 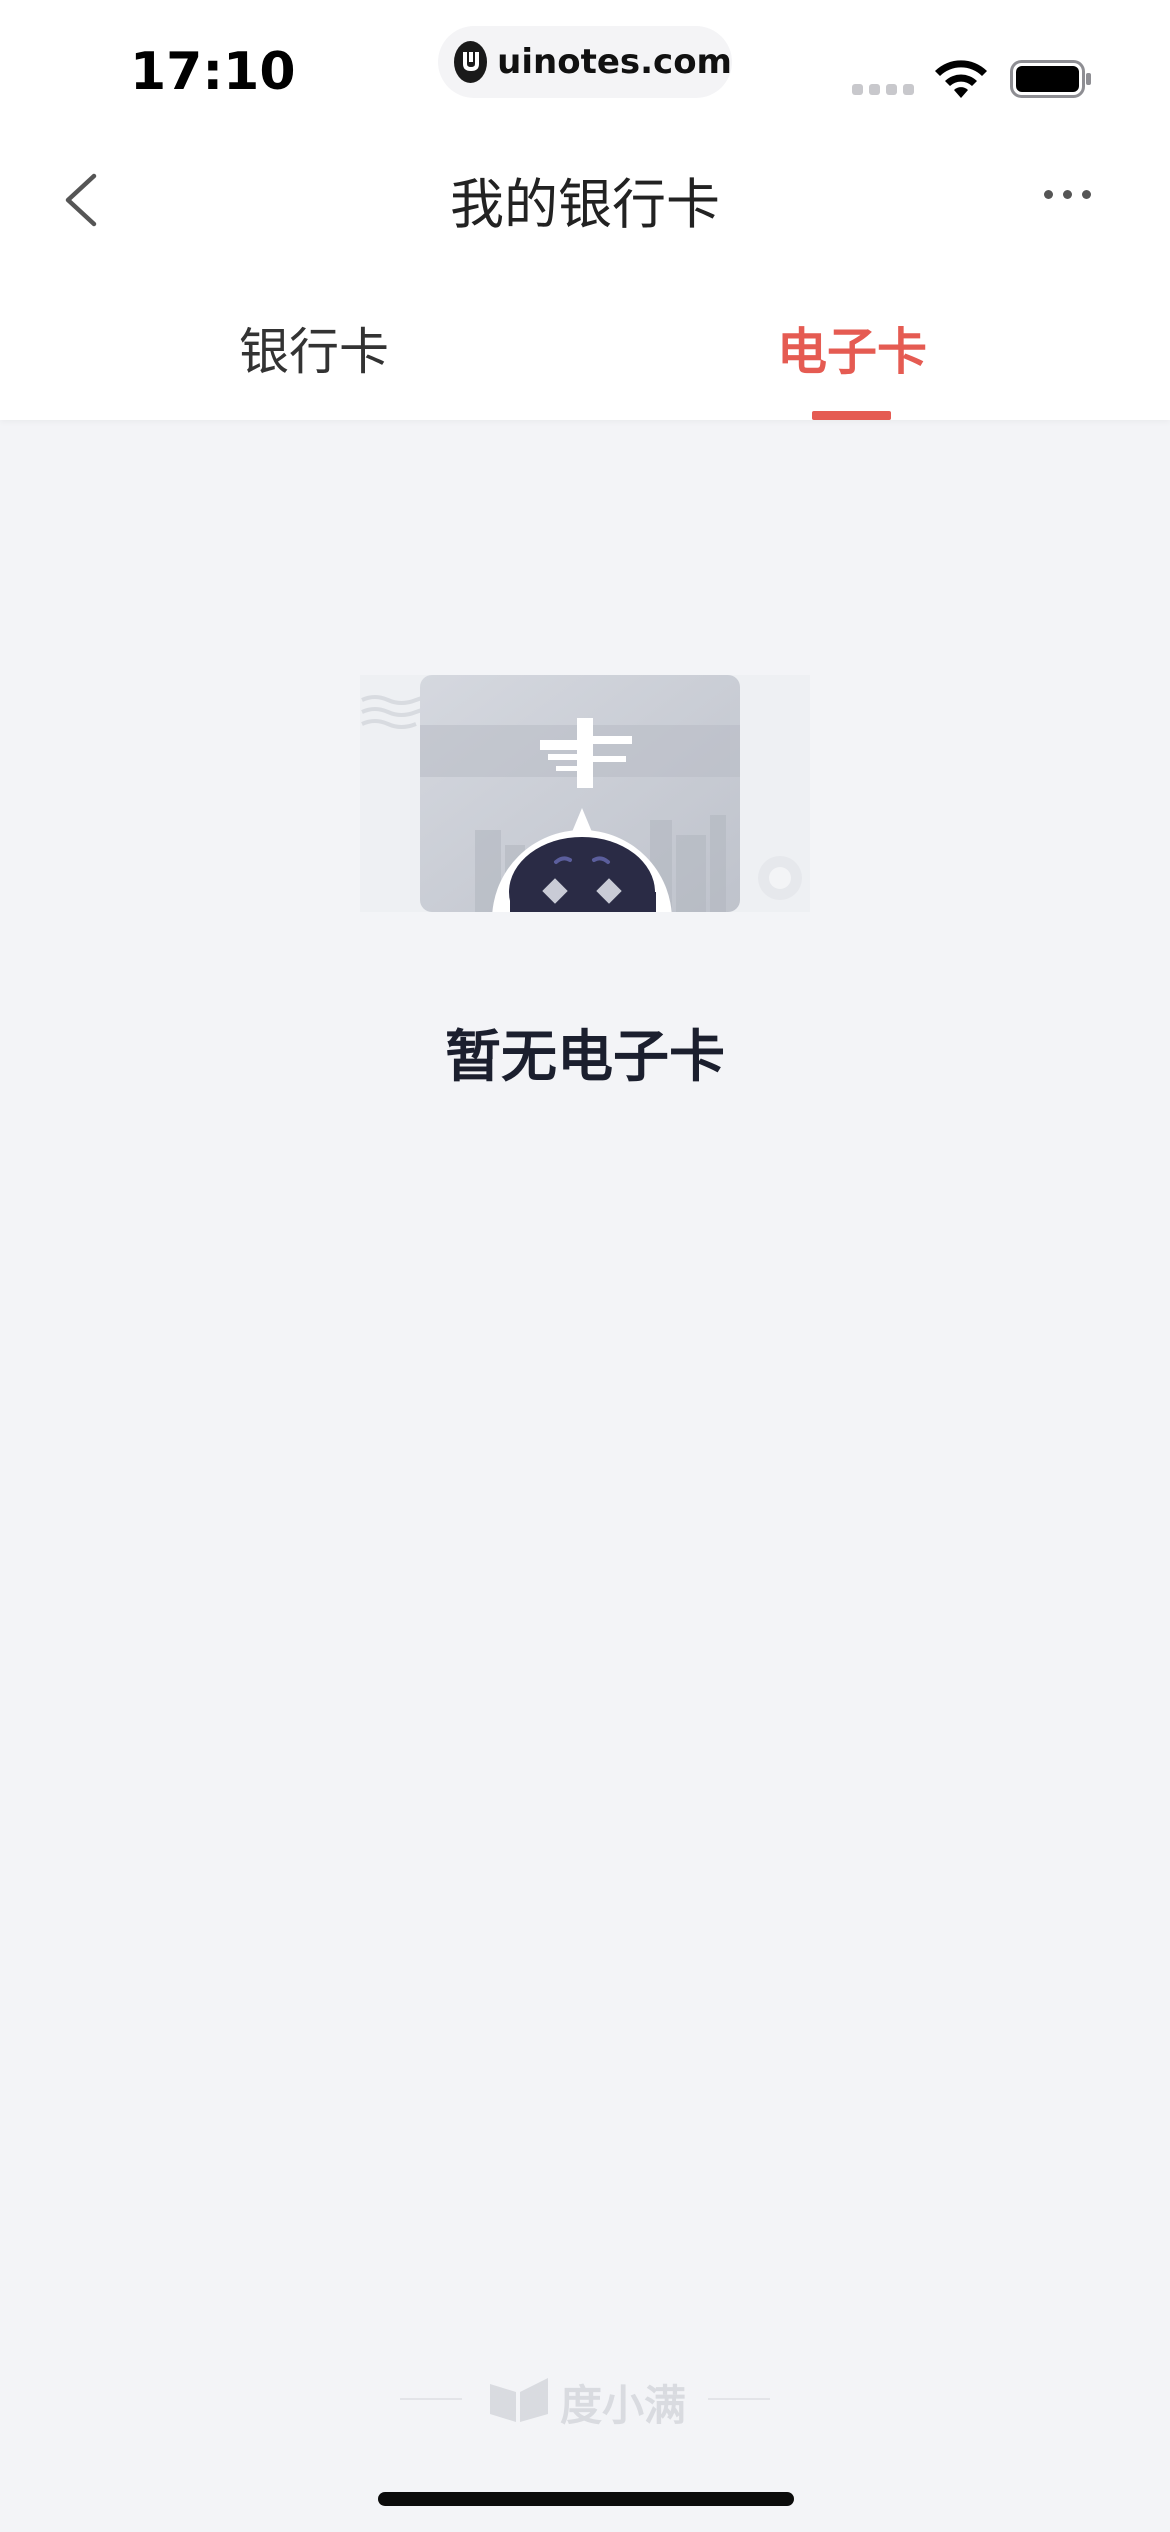 What do you see at coordinates (586, 2499) in the screenshot?
I see `home-indicator` at bounding box center [586, 2499].